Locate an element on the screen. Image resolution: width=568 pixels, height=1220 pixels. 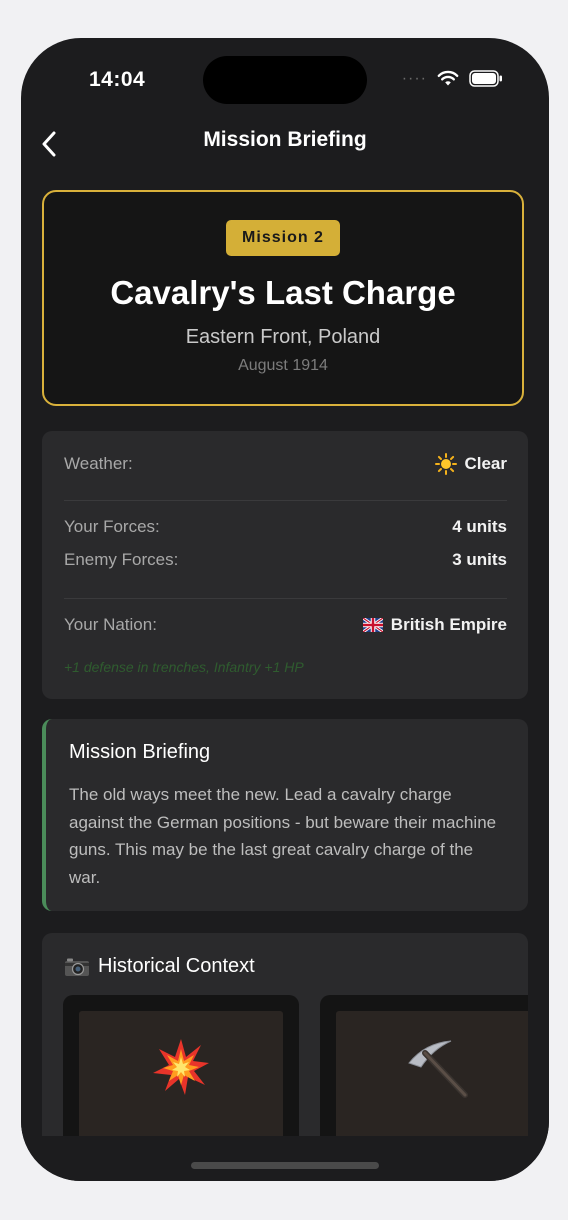
your-forces-row: Your Forces: 4 units is located at coordinates (285, 527).